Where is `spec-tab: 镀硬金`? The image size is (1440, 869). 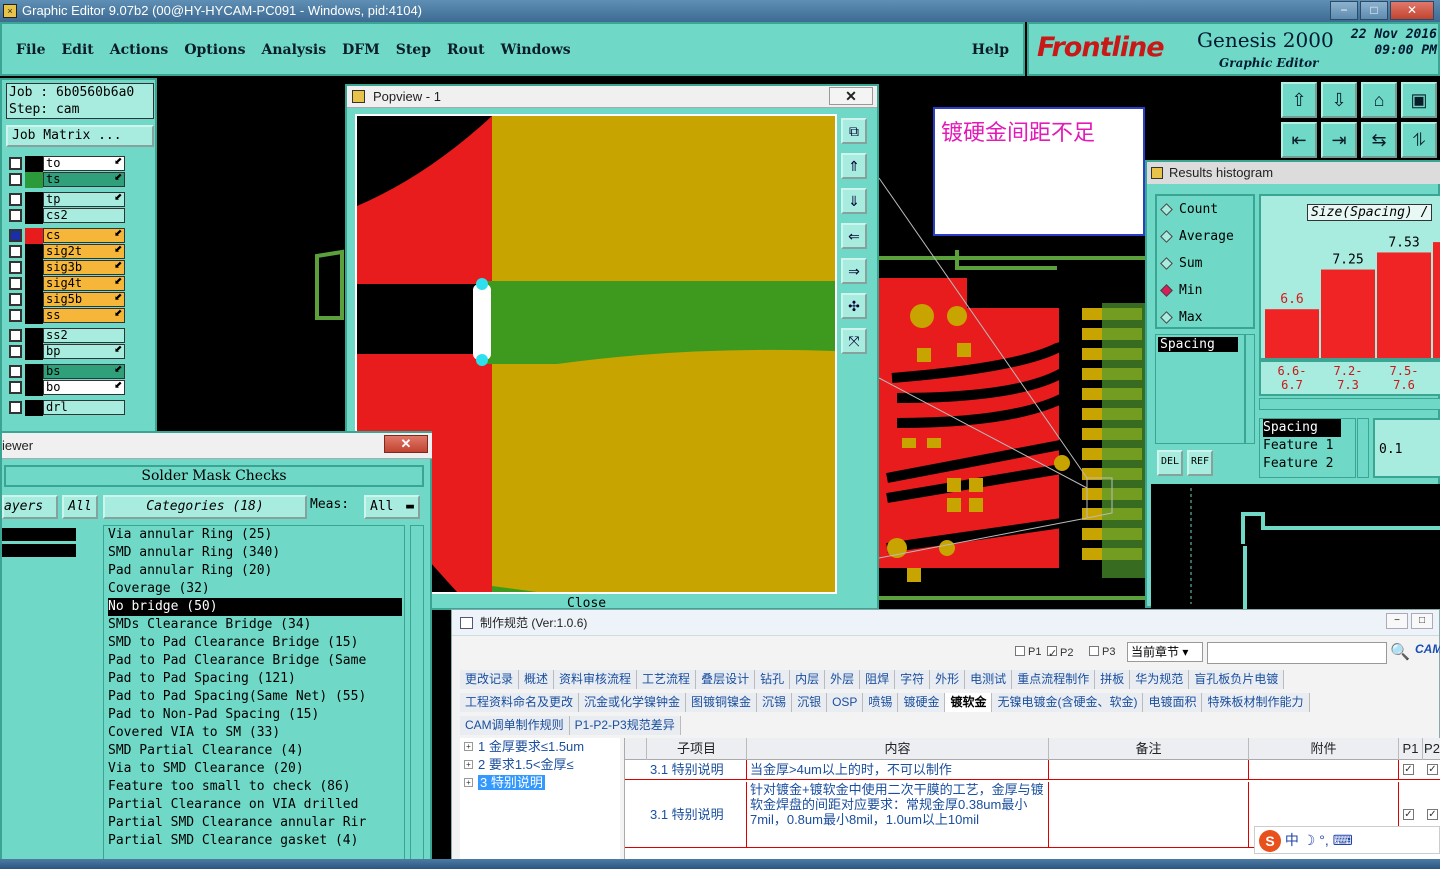
spec-tab: 镀硬金 is located at coordinates (922, 702).